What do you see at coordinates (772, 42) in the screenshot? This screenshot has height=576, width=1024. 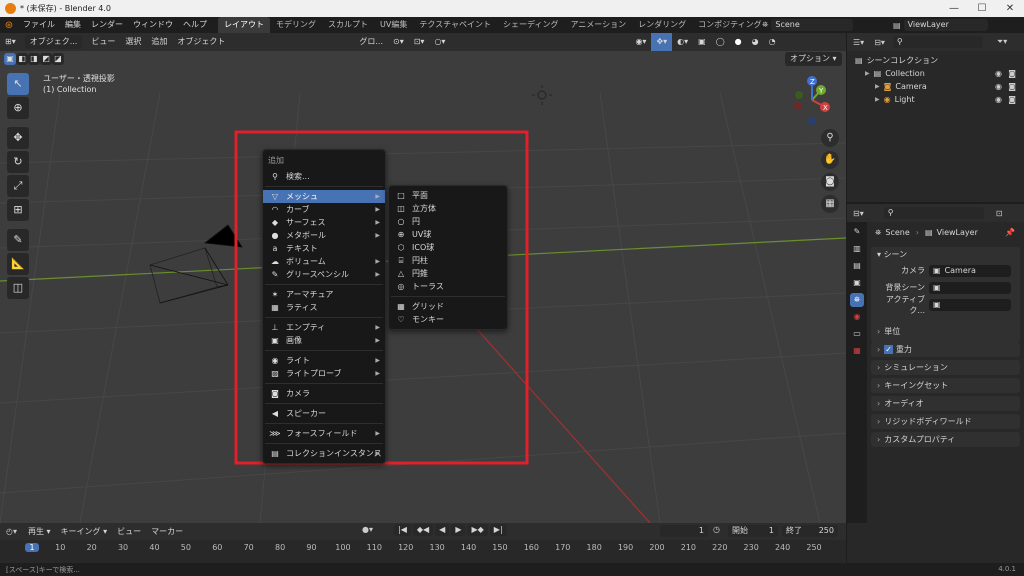 I see `shading-render-icon: ◔` at bounding box center [772, 42].